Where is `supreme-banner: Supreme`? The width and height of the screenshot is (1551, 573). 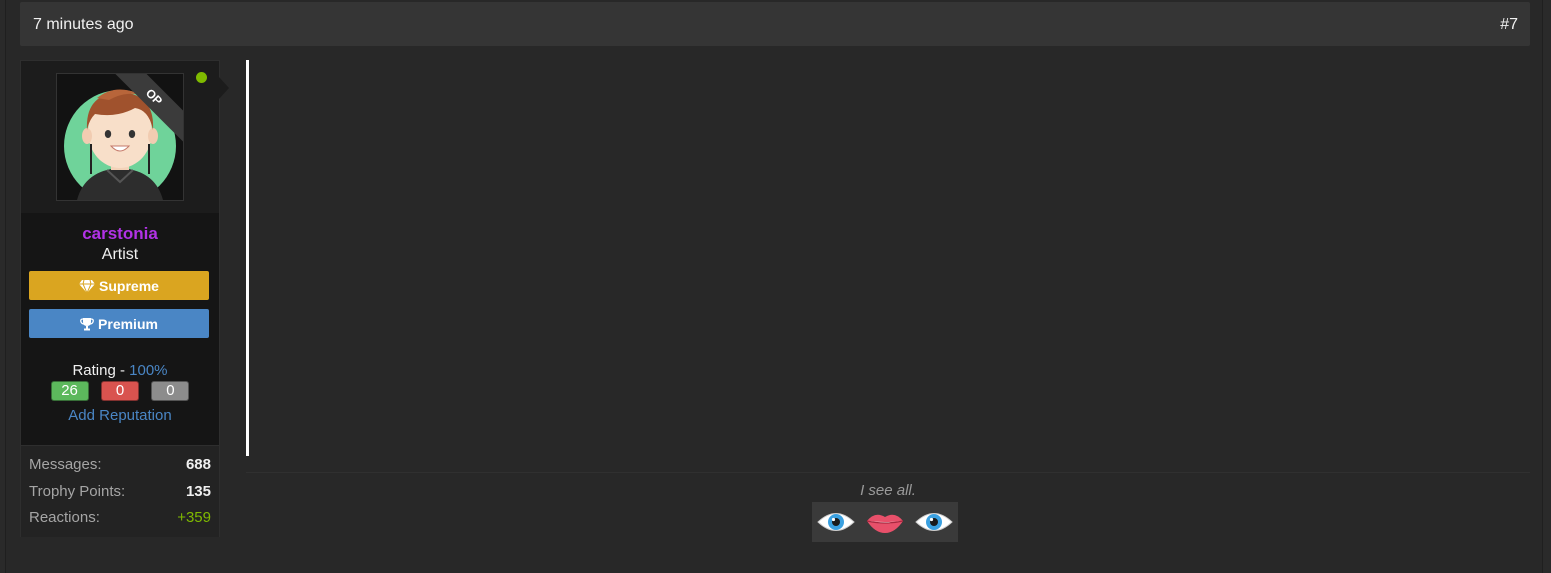 supreme-banner: Supreme is located at coordinates (119, 285).